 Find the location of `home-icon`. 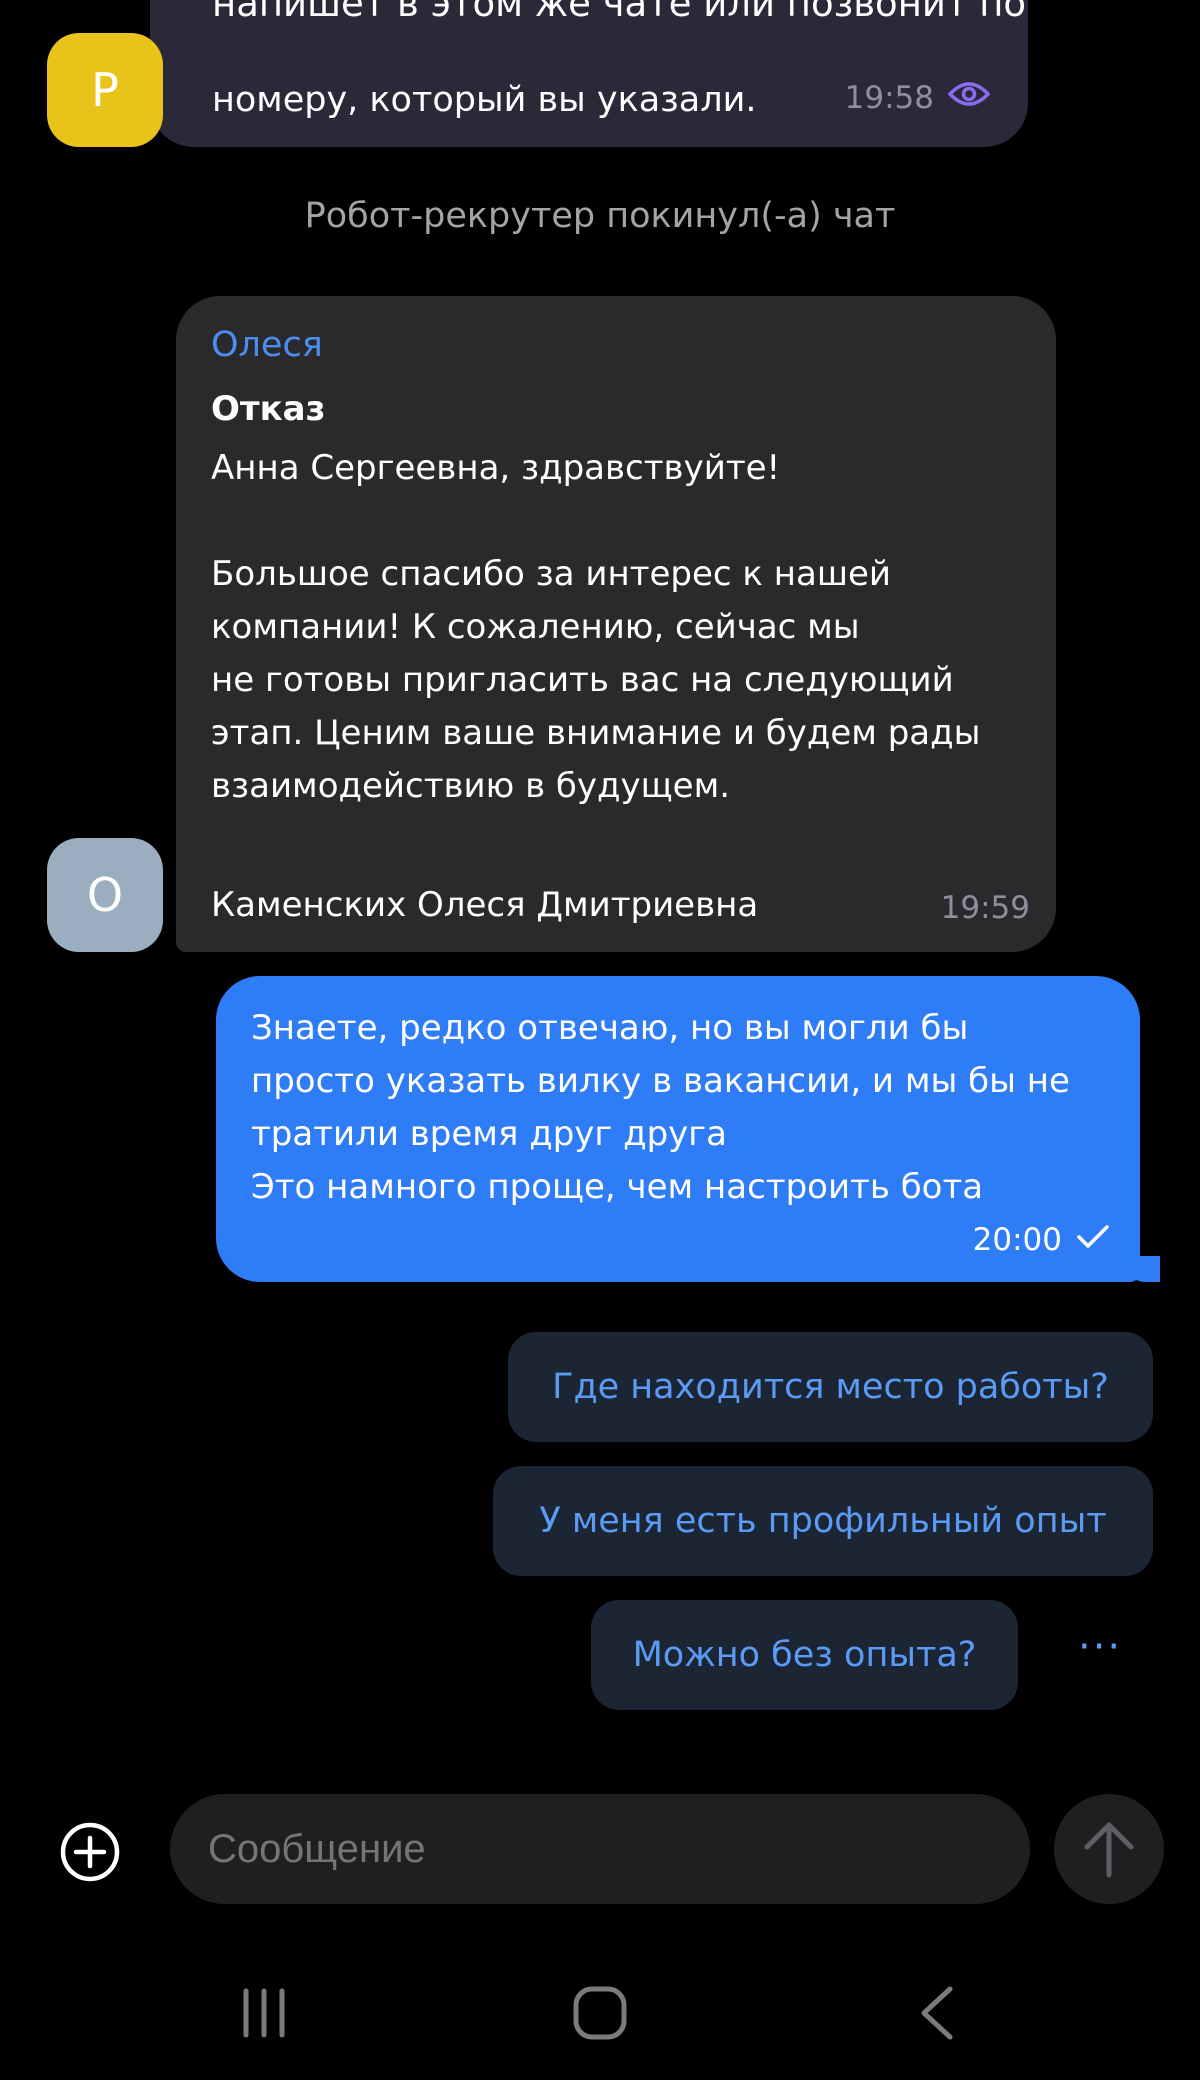

home-icon is located at coordinates (600, 2013).